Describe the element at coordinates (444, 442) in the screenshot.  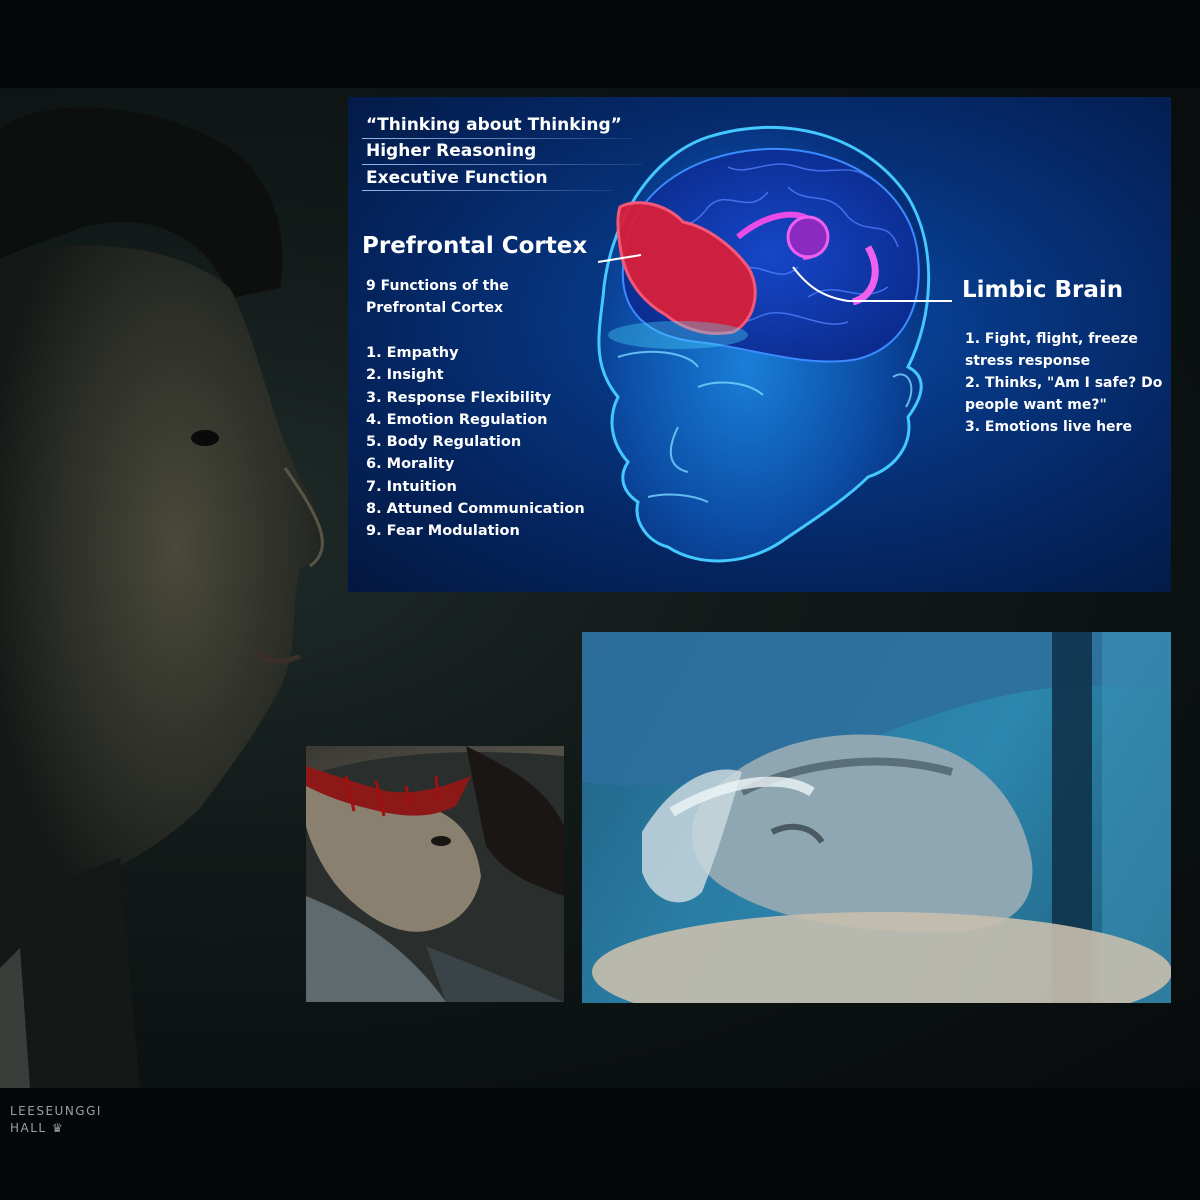
I see `list-item: 5. Body Regulation` at that location.